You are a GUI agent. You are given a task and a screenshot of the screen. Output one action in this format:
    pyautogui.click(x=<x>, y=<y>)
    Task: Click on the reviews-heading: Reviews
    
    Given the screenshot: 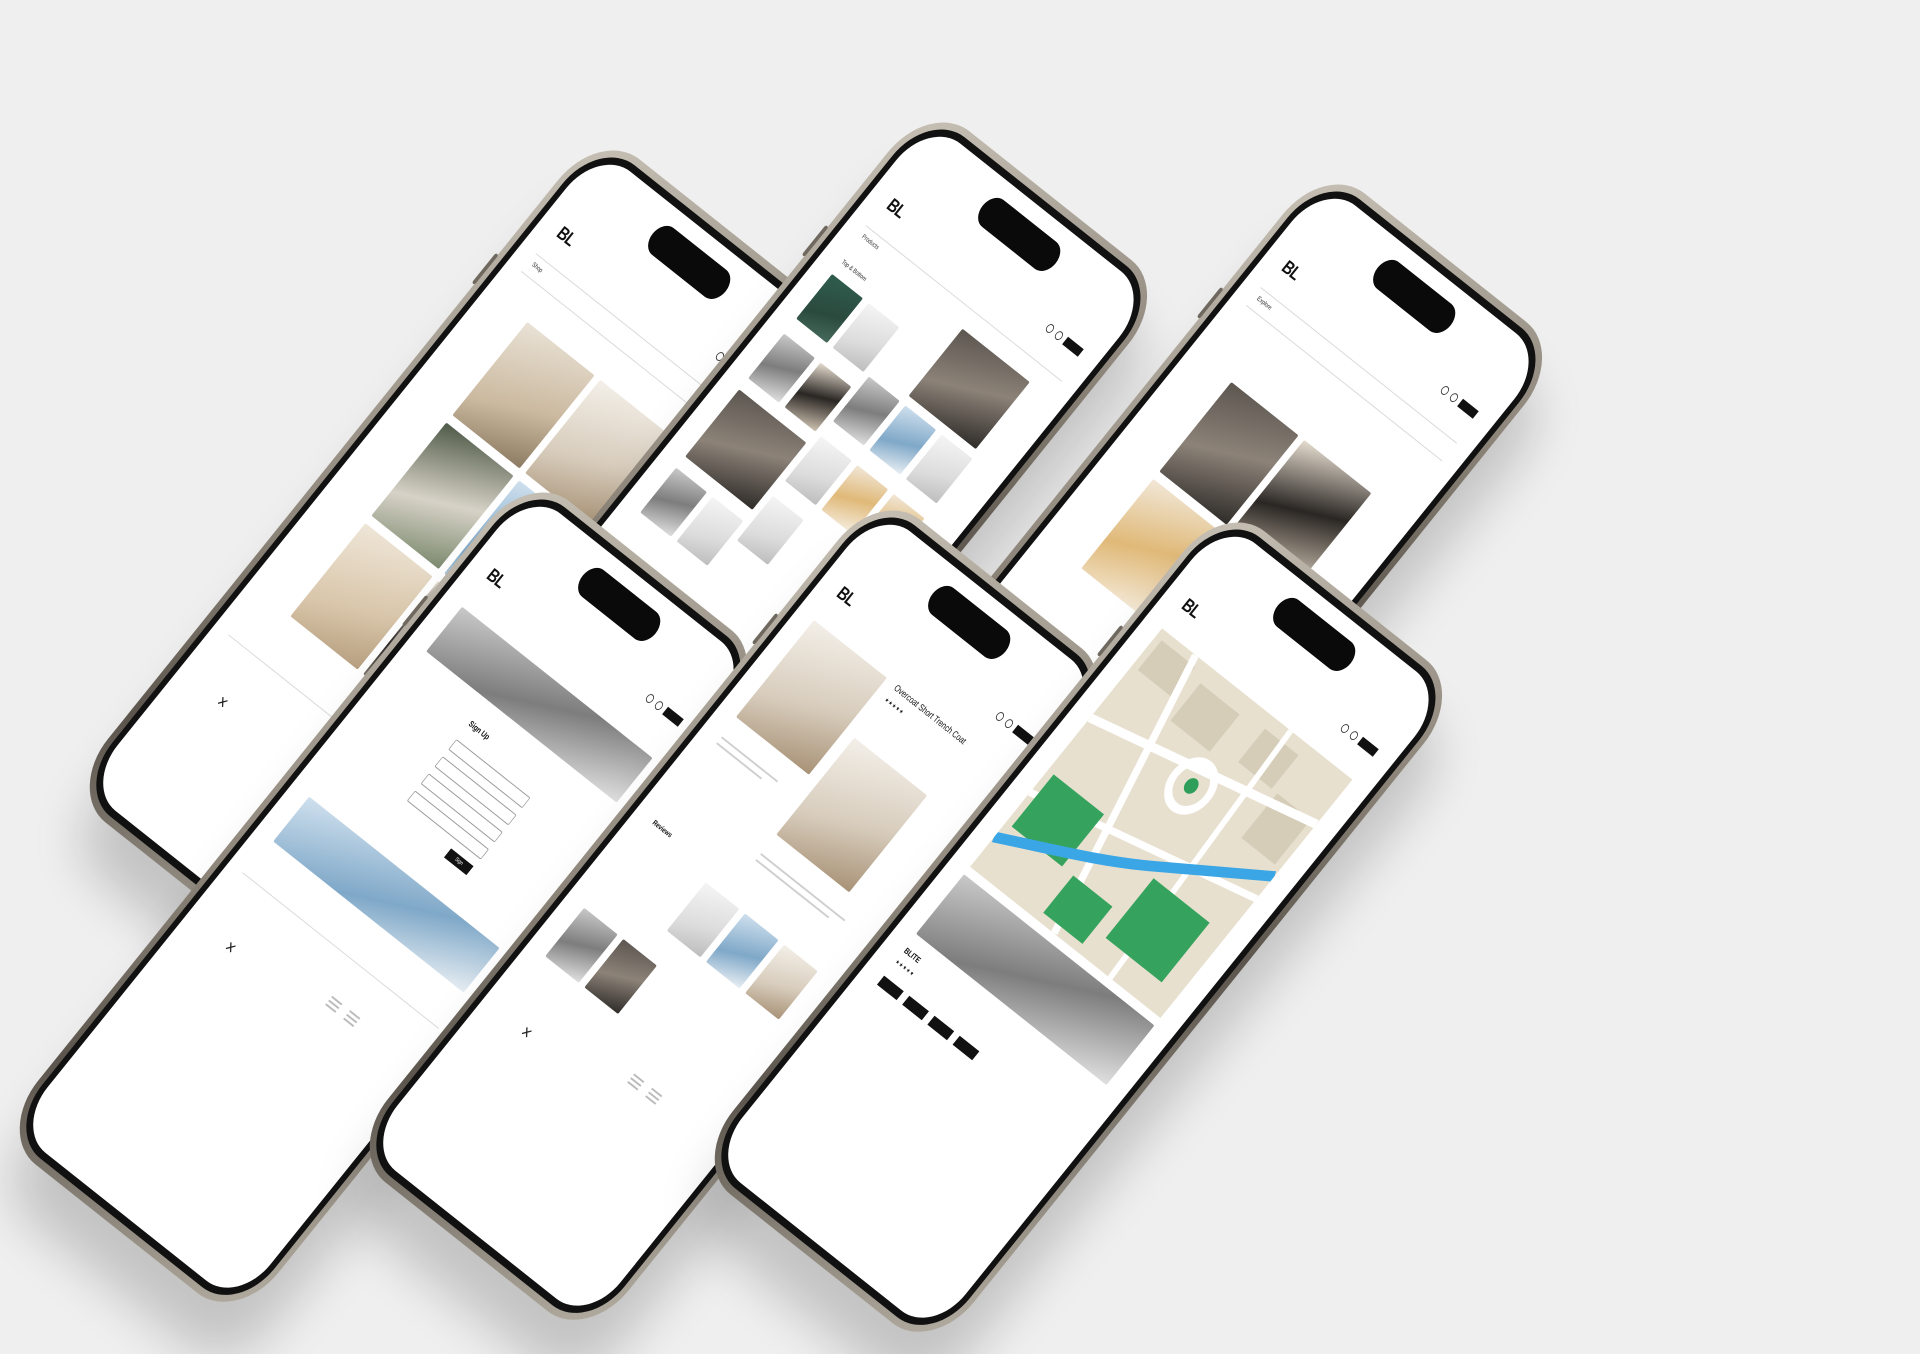 What is the action you would take?
    pyautogui.click(x=662, y=829)
    